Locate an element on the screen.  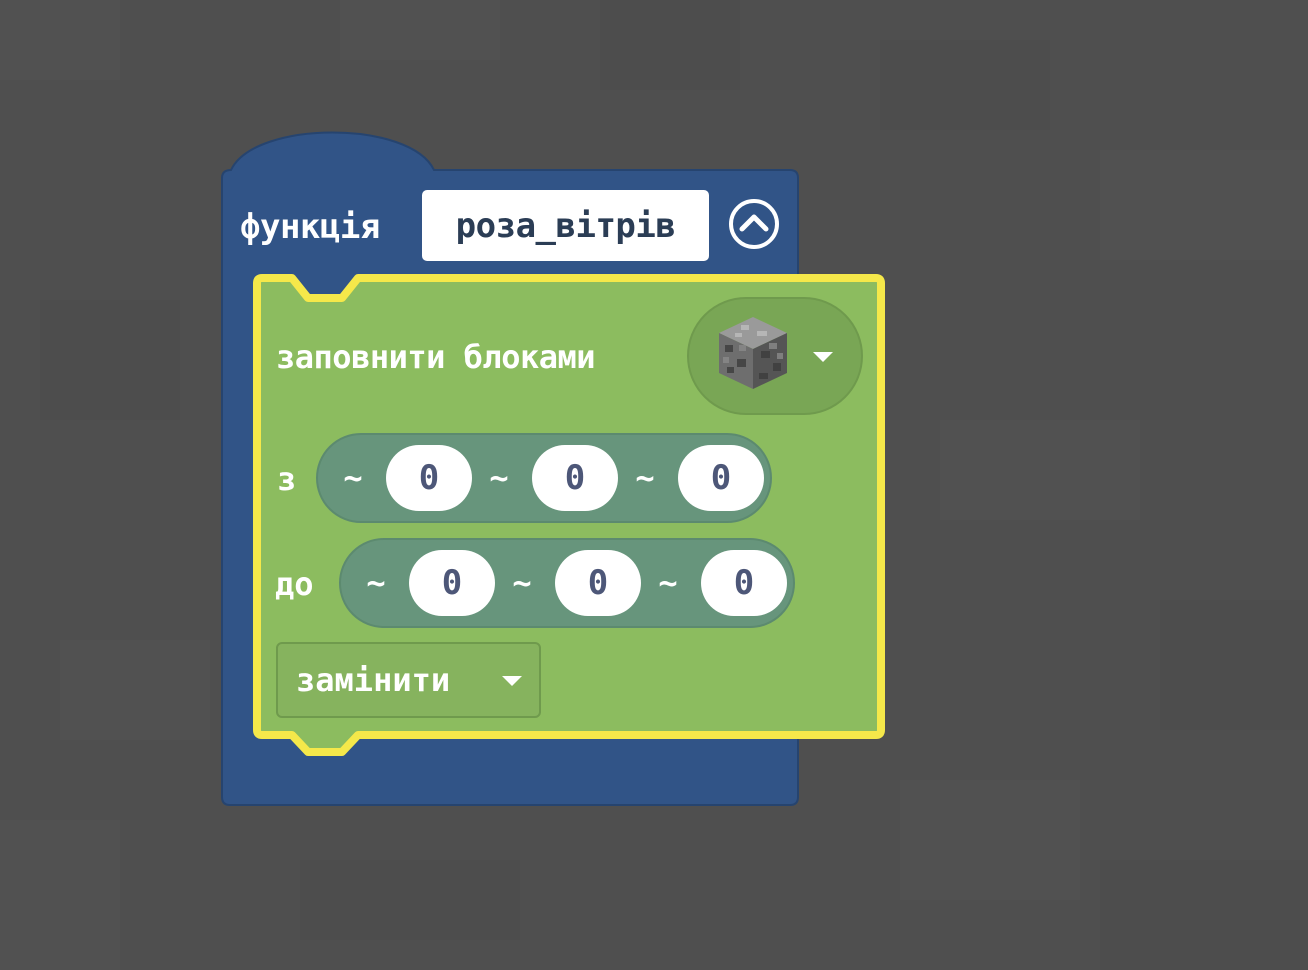
to-y-input: 0 is located at coordinates (598, 583).